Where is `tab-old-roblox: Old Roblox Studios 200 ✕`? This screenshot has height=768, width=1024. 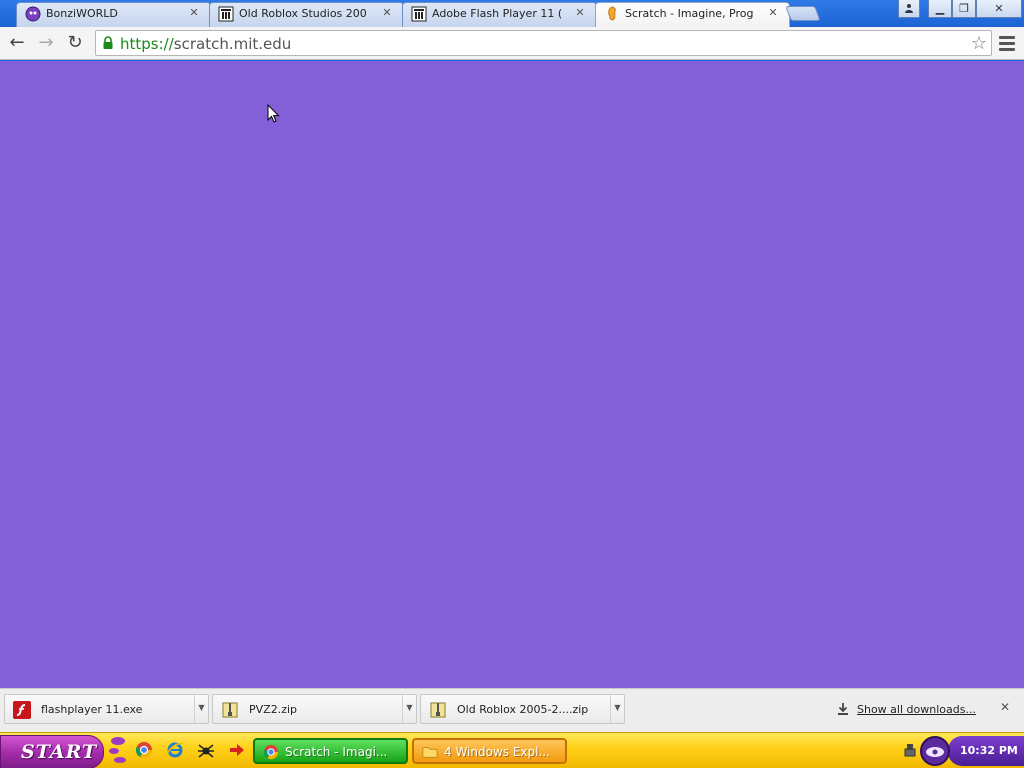 tab-old-roblox: Old Roblox Studios 200 ✕ is located at coordinates (306, 14).